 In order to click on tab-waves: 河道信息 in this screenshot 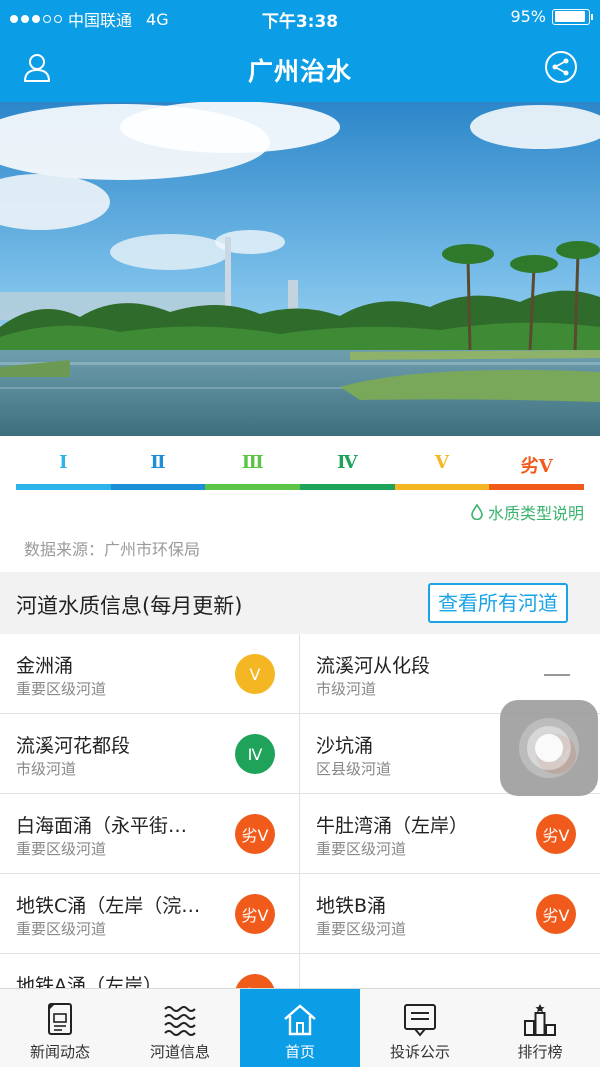, I will do `click(180, 1028)`.